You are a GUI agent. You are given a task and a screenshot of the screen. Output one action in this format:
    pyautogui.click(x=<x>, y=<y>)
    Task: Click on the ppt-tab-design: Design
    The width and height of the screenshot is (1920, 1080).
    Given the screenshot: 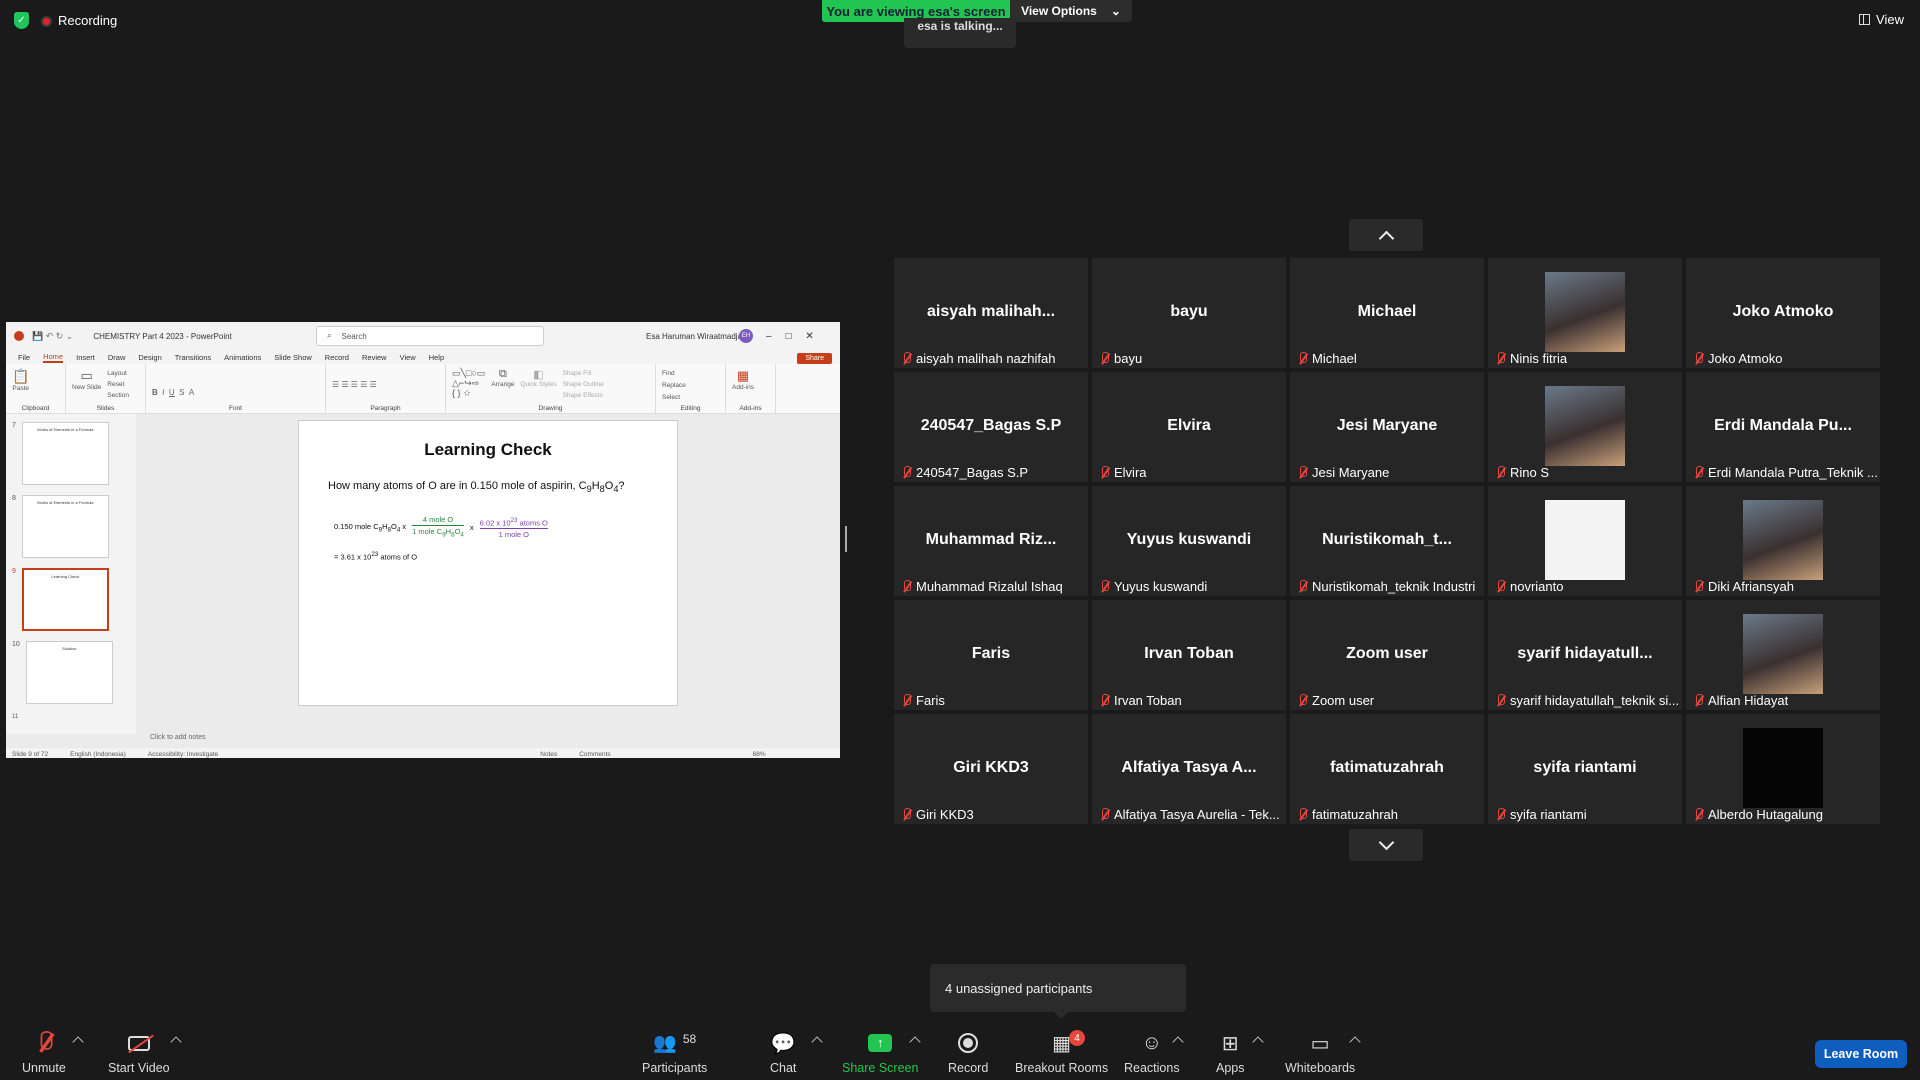 What is the action you would take?
    pyautogui.click(x=149, y=357)
    